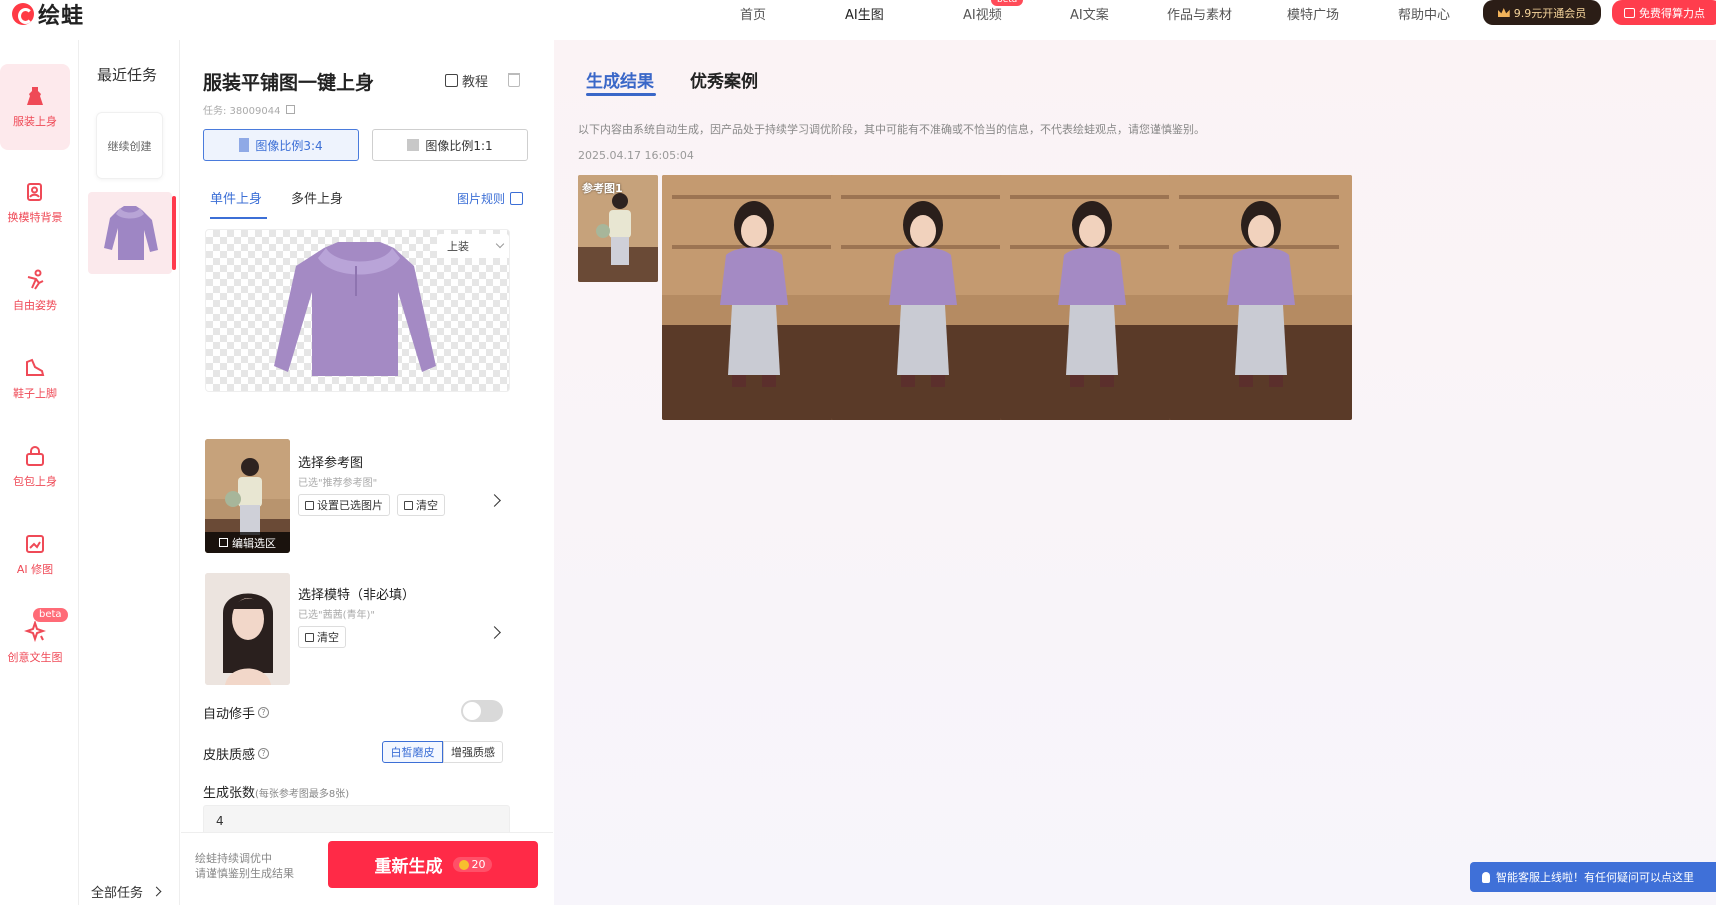  I want to click on all-tasks-label: 全部任务, so click(117, 893).